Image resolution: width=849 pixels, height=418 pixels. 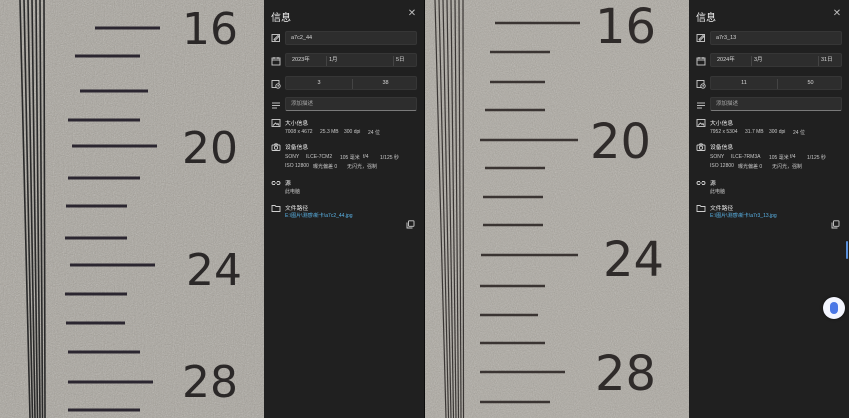 I want to click on date-year: 2024年, so click(x=726, y=60).